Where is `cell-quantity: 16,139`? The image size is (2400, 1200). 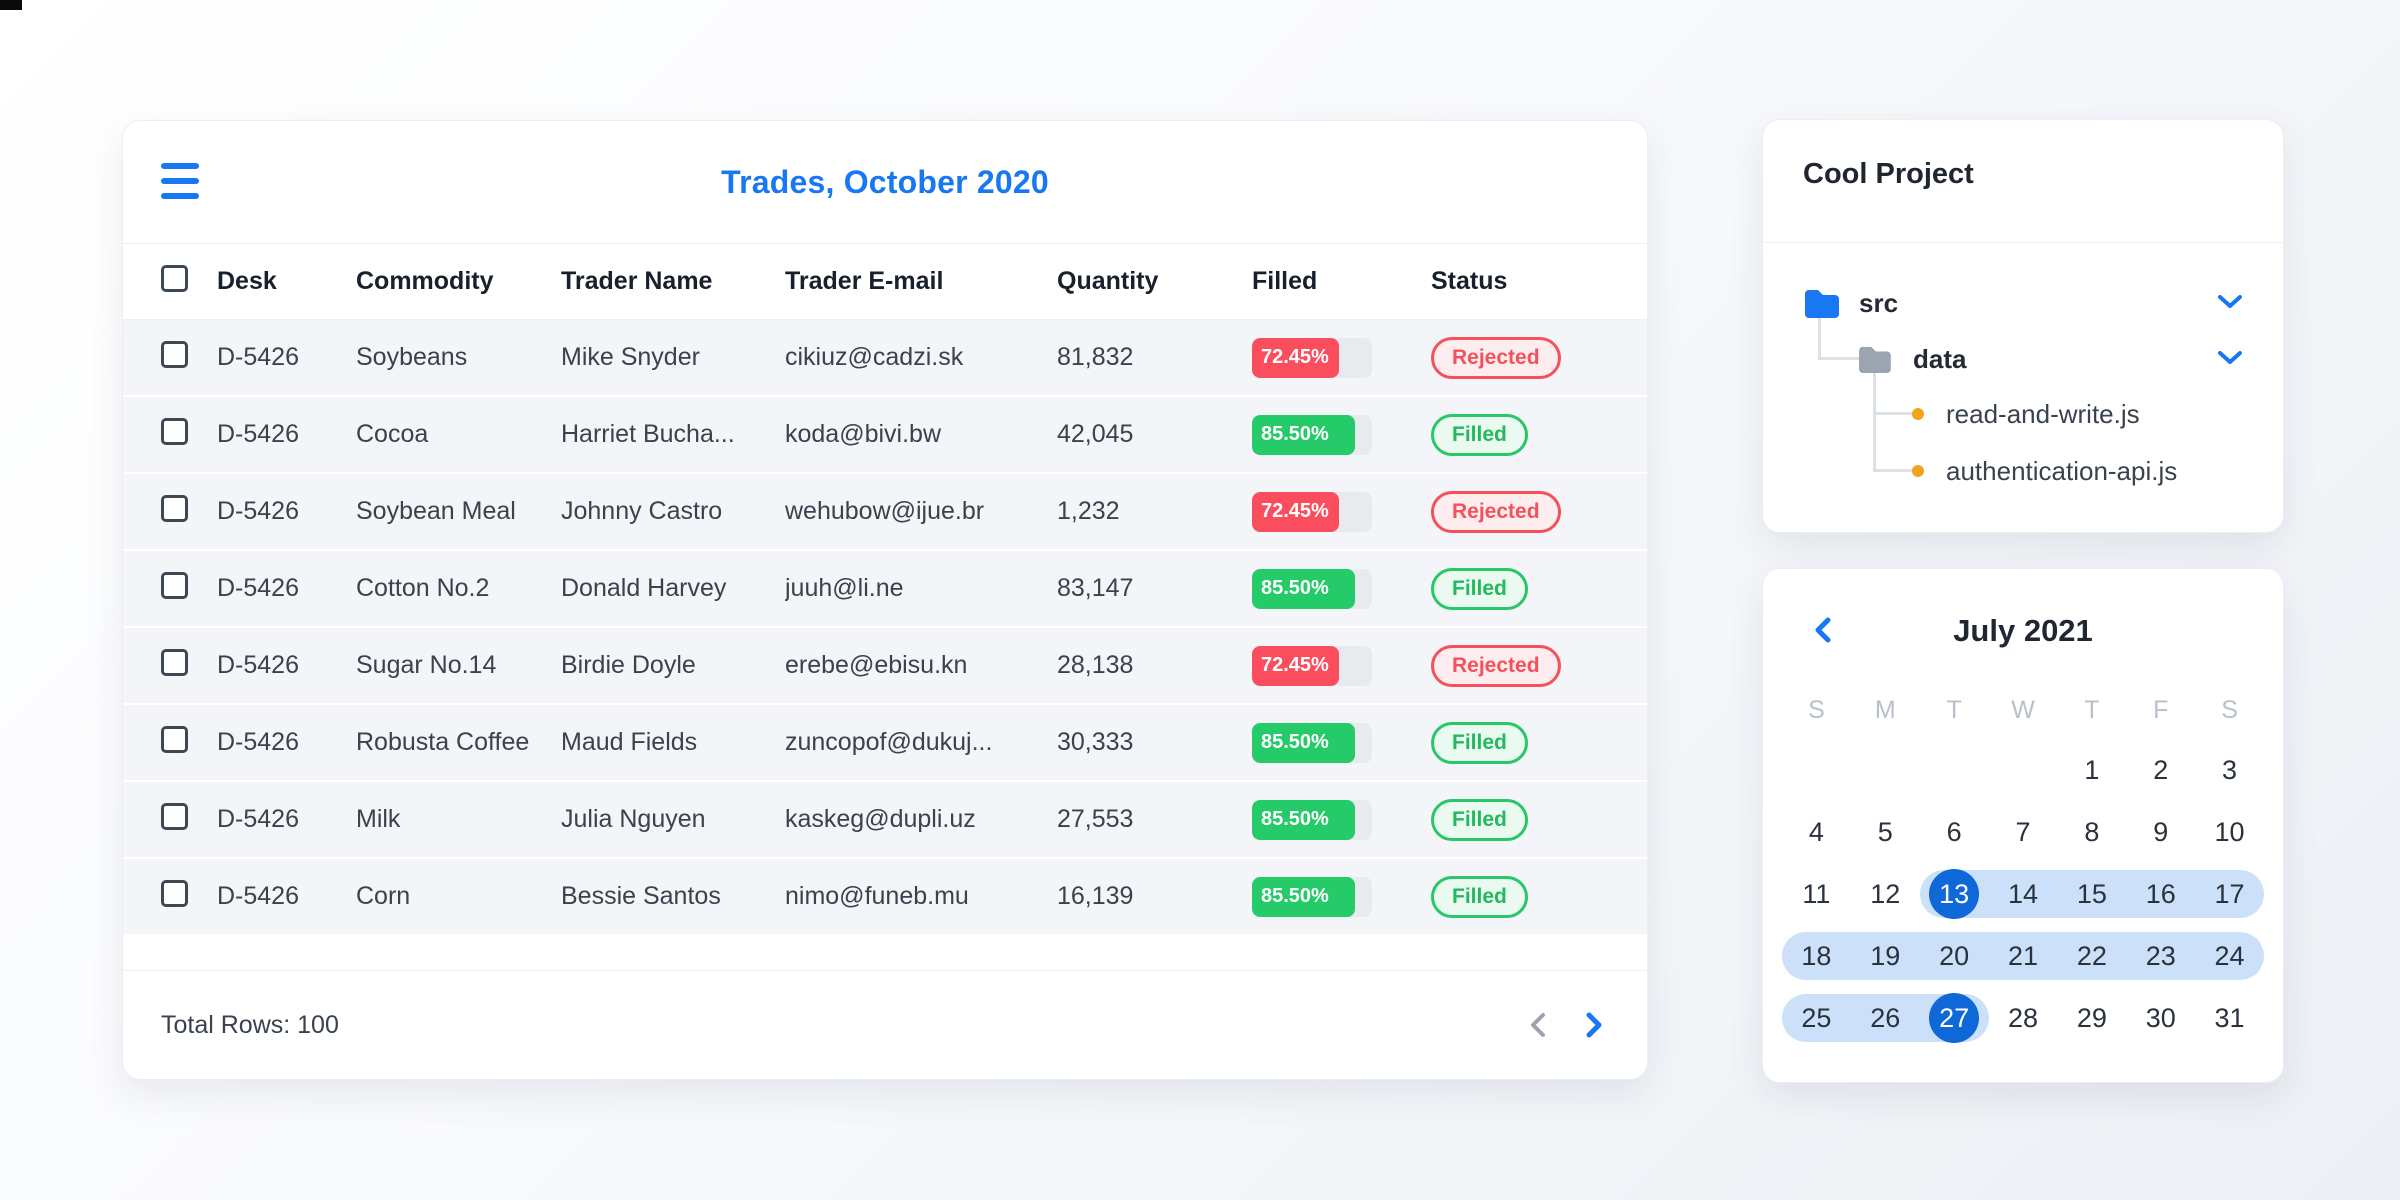
cell-quantity: 16,139 is located at coordinates (1095, 896).